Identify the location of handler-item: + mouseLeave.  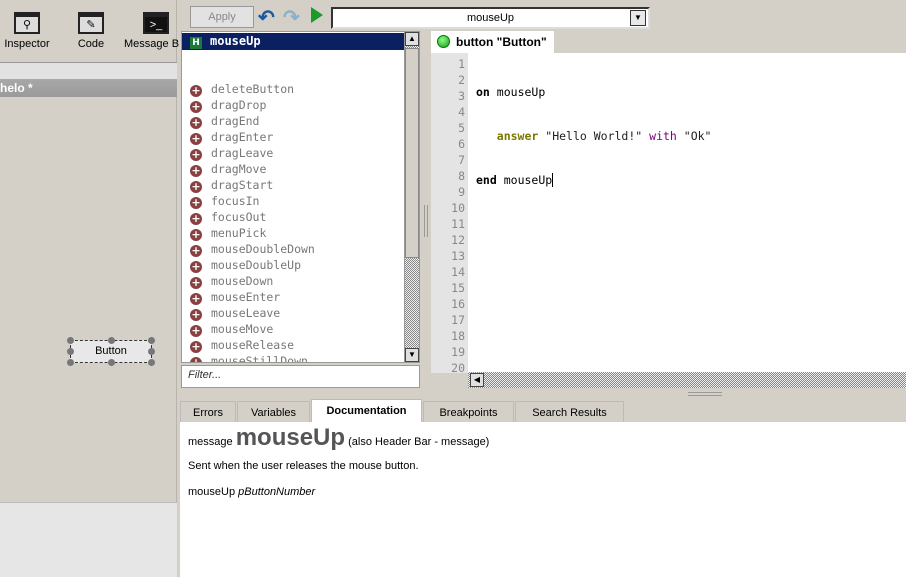
(235, 313).